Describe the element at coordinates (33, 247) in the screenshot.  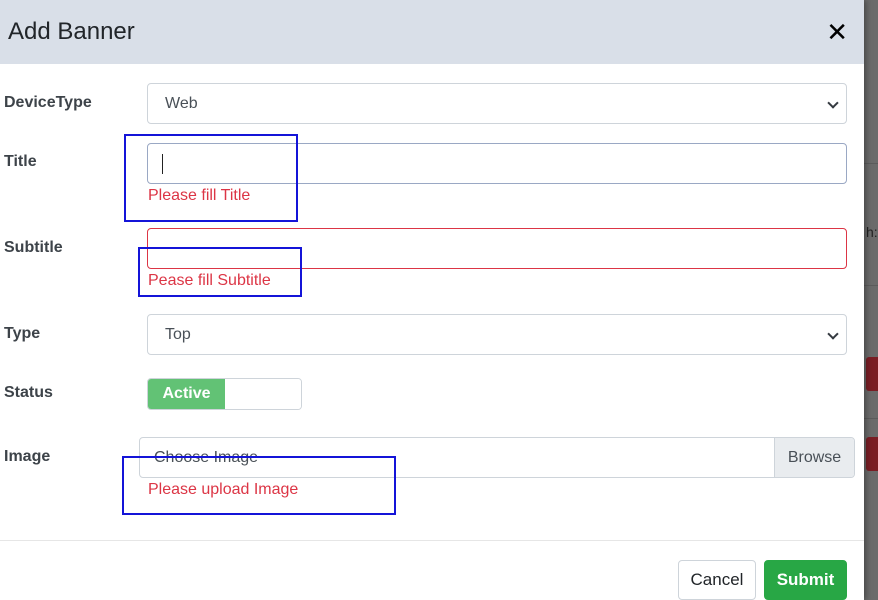
I see `subtitle-label: Subtitle` at that location.